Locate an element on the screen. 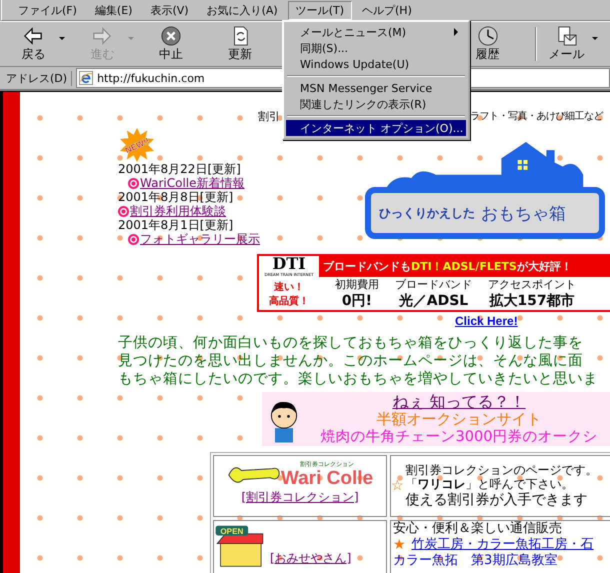  intro-paragraph-line: もちゃ箱にしたいのです。楽しいおもちゃを増やしていきたいと思いま is located at coordinates (358, 379).